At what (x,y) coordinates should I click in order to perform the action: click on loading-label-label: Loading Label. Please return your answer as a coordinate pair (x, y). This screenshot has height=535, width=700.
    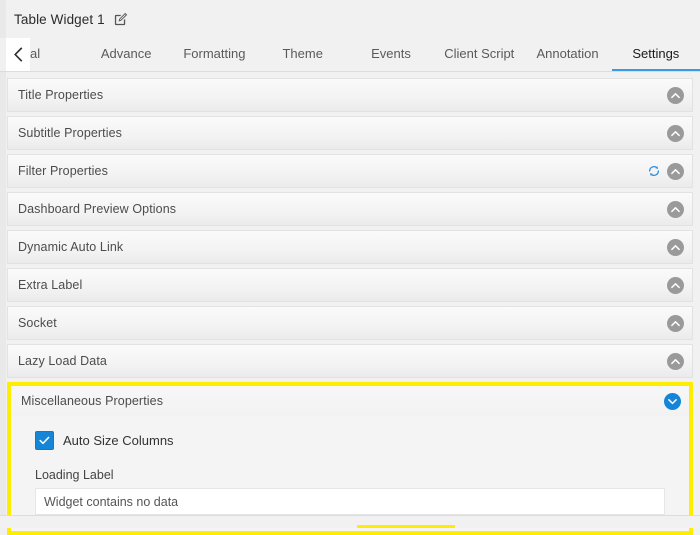
    Looking at the image, I should click on (74, 475).